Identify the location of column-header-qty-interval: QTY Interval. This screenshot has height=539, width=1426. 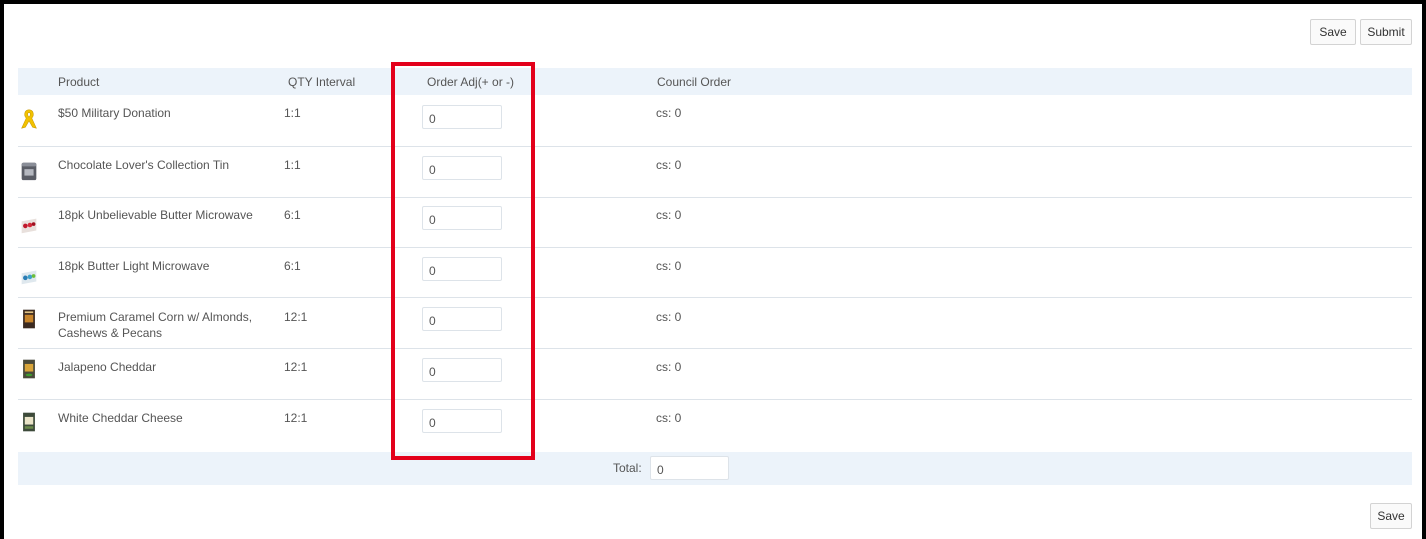
(322, 82).